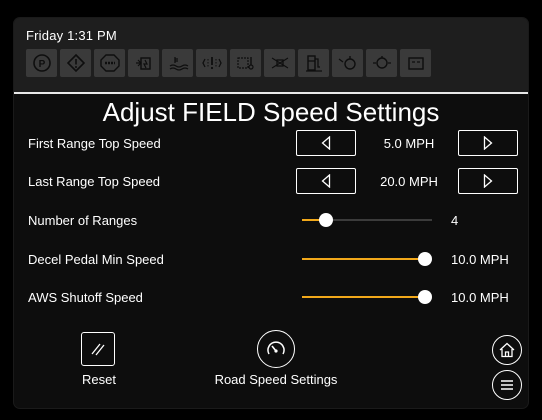 The image size is (542, 420). I want to click on last-range-decrease-button, so click(326, 181).